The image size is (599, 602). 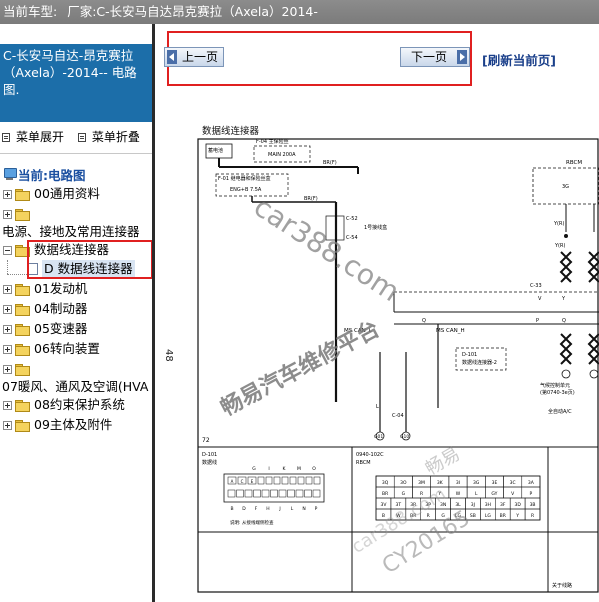 What do you see at coordinates (564, 321) in the screenshot?
I see `wire-label-q2: Q` at bounding box center [564, 321].